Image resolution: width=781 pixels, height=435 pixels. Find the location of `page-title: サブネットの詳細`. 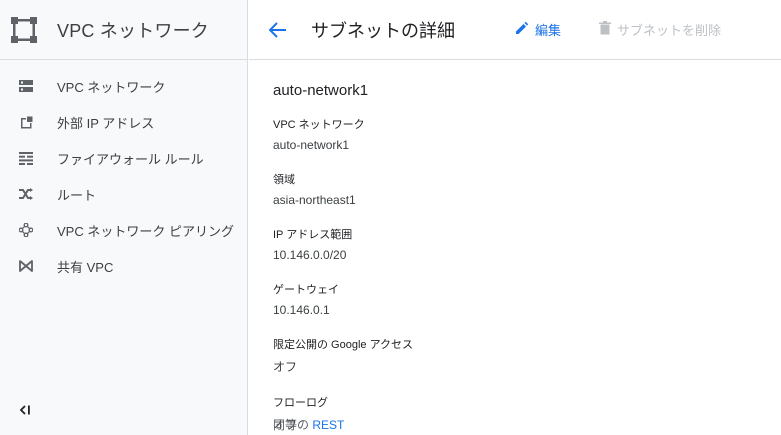

page-title: サブネットの詳細 is located at coordinates (383, 30).